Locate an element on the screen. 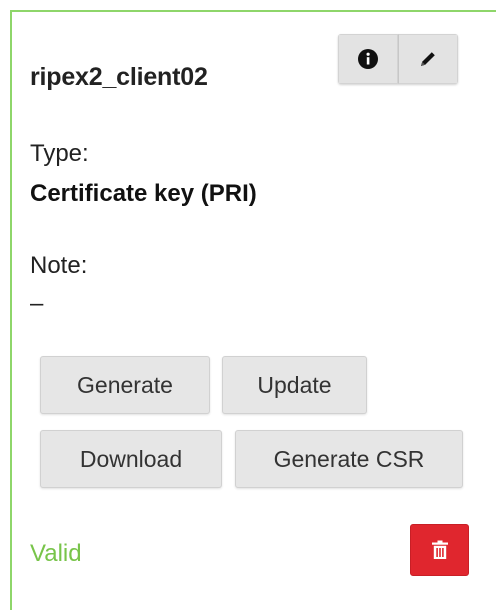  info-icon is located at coordinates (368, 59).